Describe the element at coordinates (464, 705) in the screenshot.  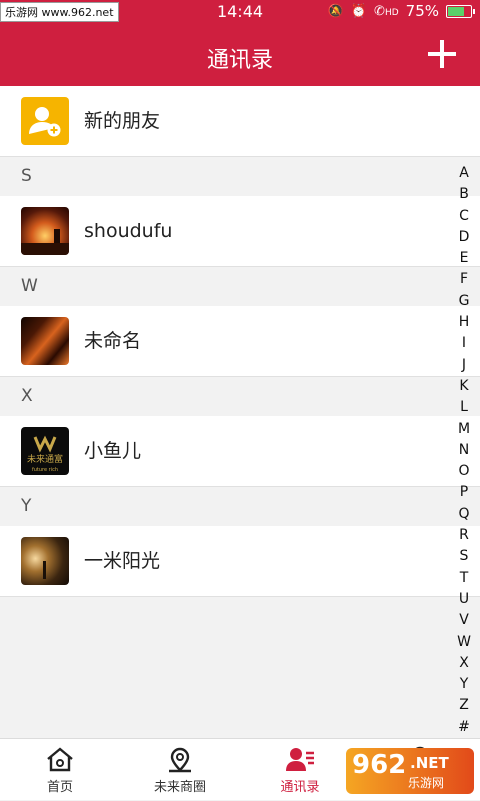
I see `index-letter: Z` at that location.